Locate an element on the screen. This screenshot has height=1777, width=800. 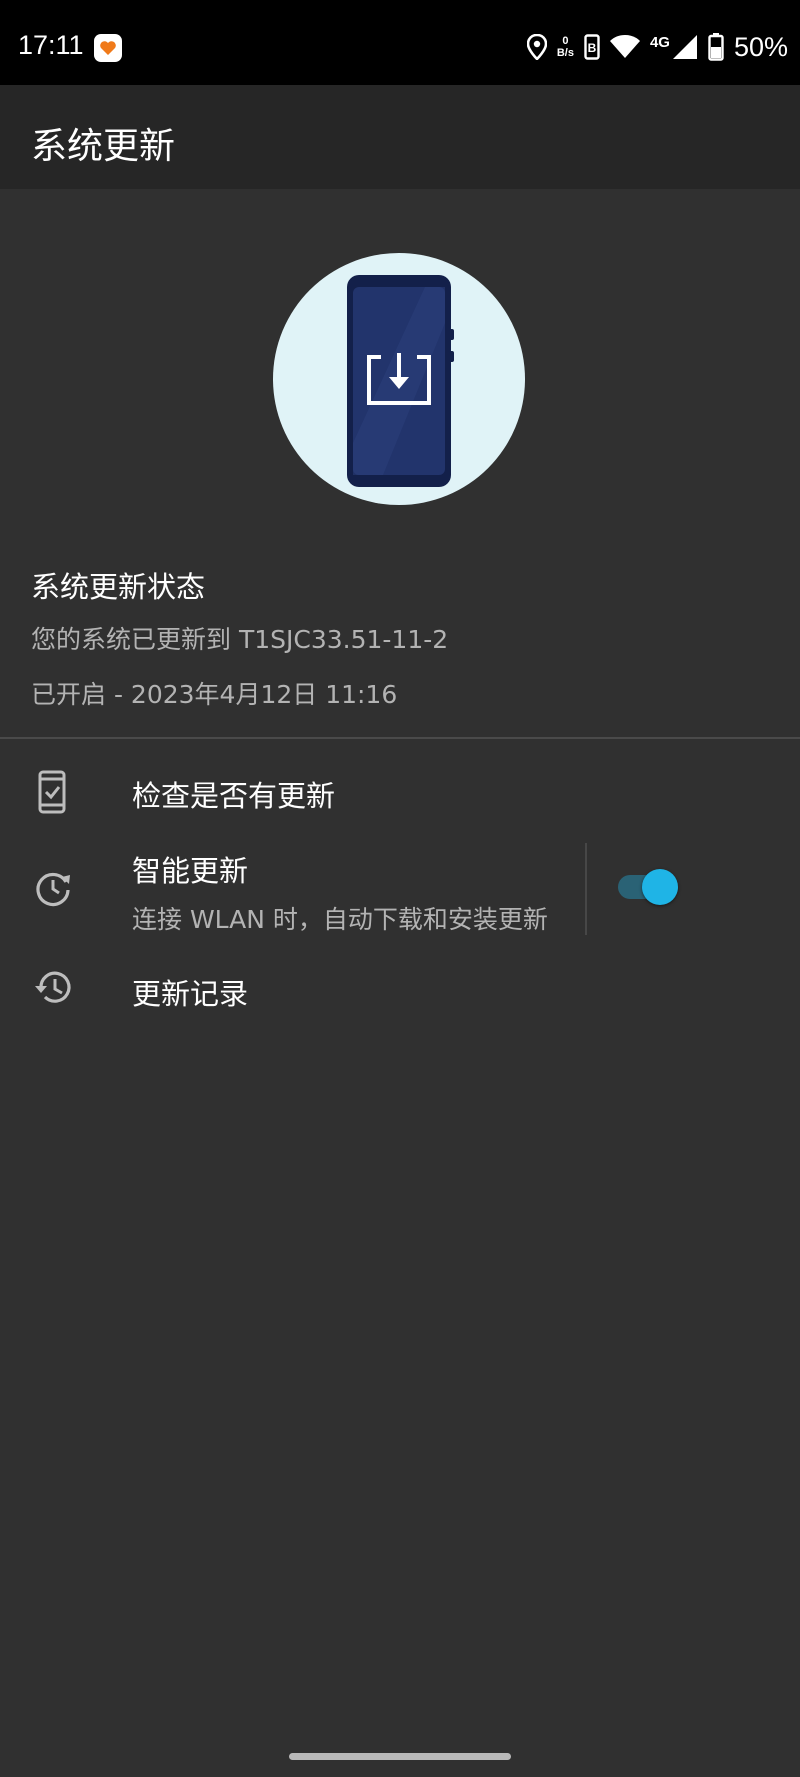
enabled-time-text: 已开启 - 2023年4月12日 11:16 is located at coordinates (214, 694).